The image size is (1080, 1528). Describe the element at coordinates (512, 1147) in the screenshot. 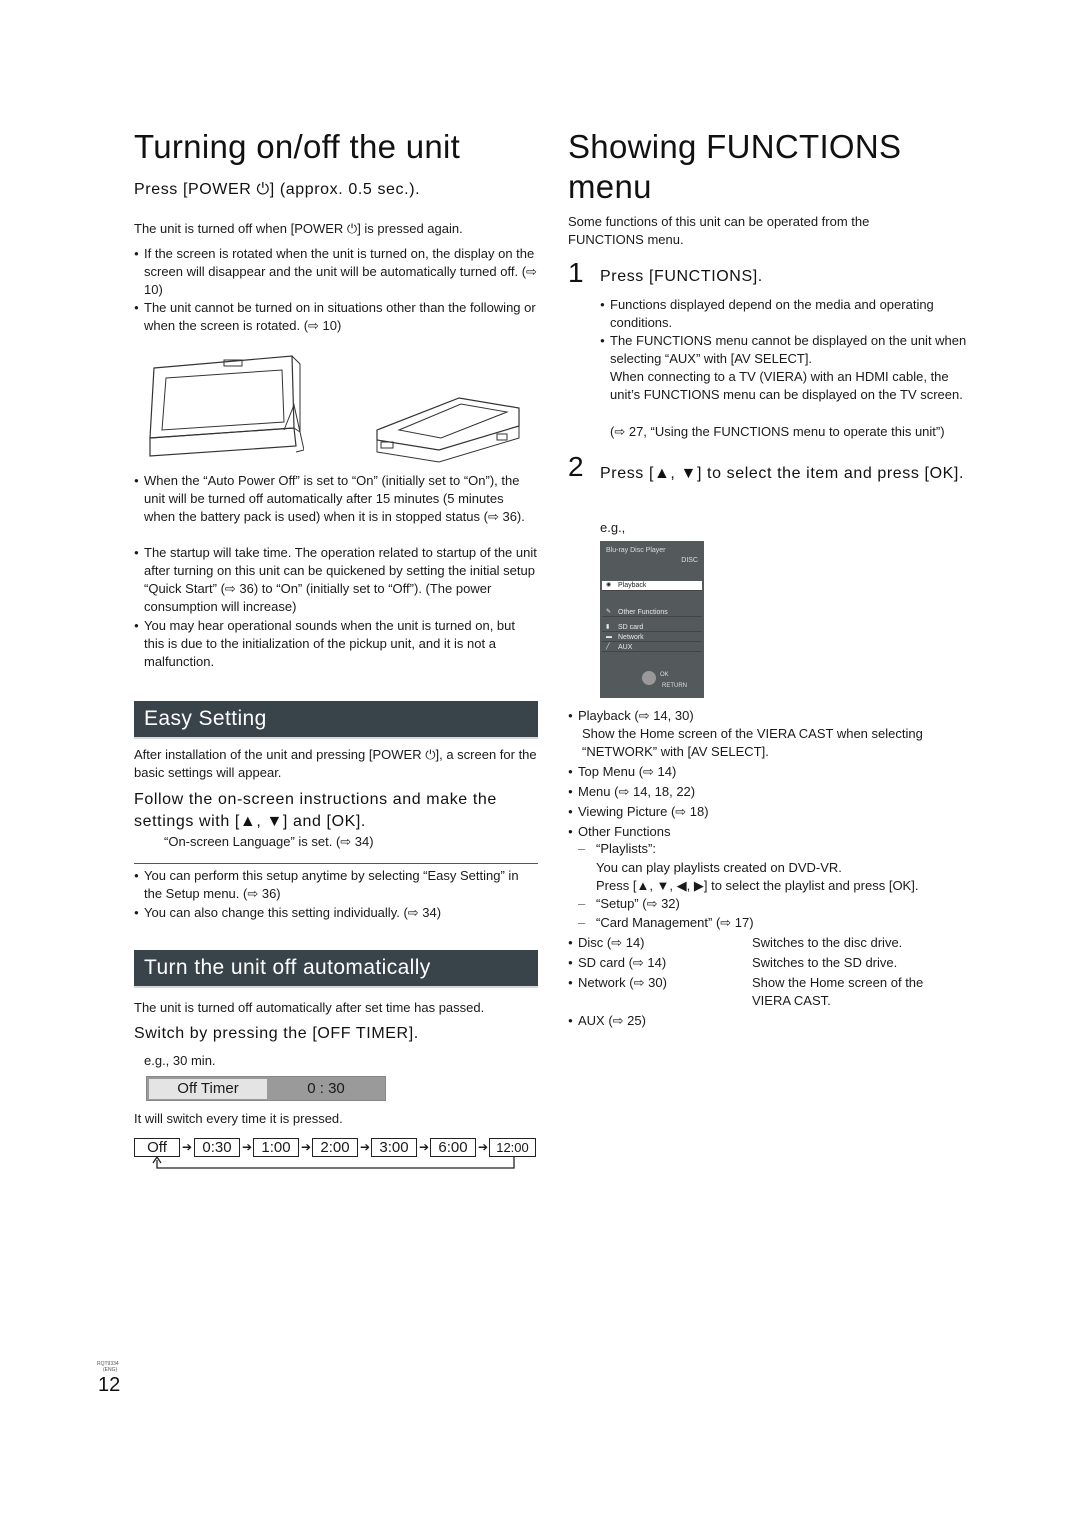

I see `timer-step: 12:00` at that location.